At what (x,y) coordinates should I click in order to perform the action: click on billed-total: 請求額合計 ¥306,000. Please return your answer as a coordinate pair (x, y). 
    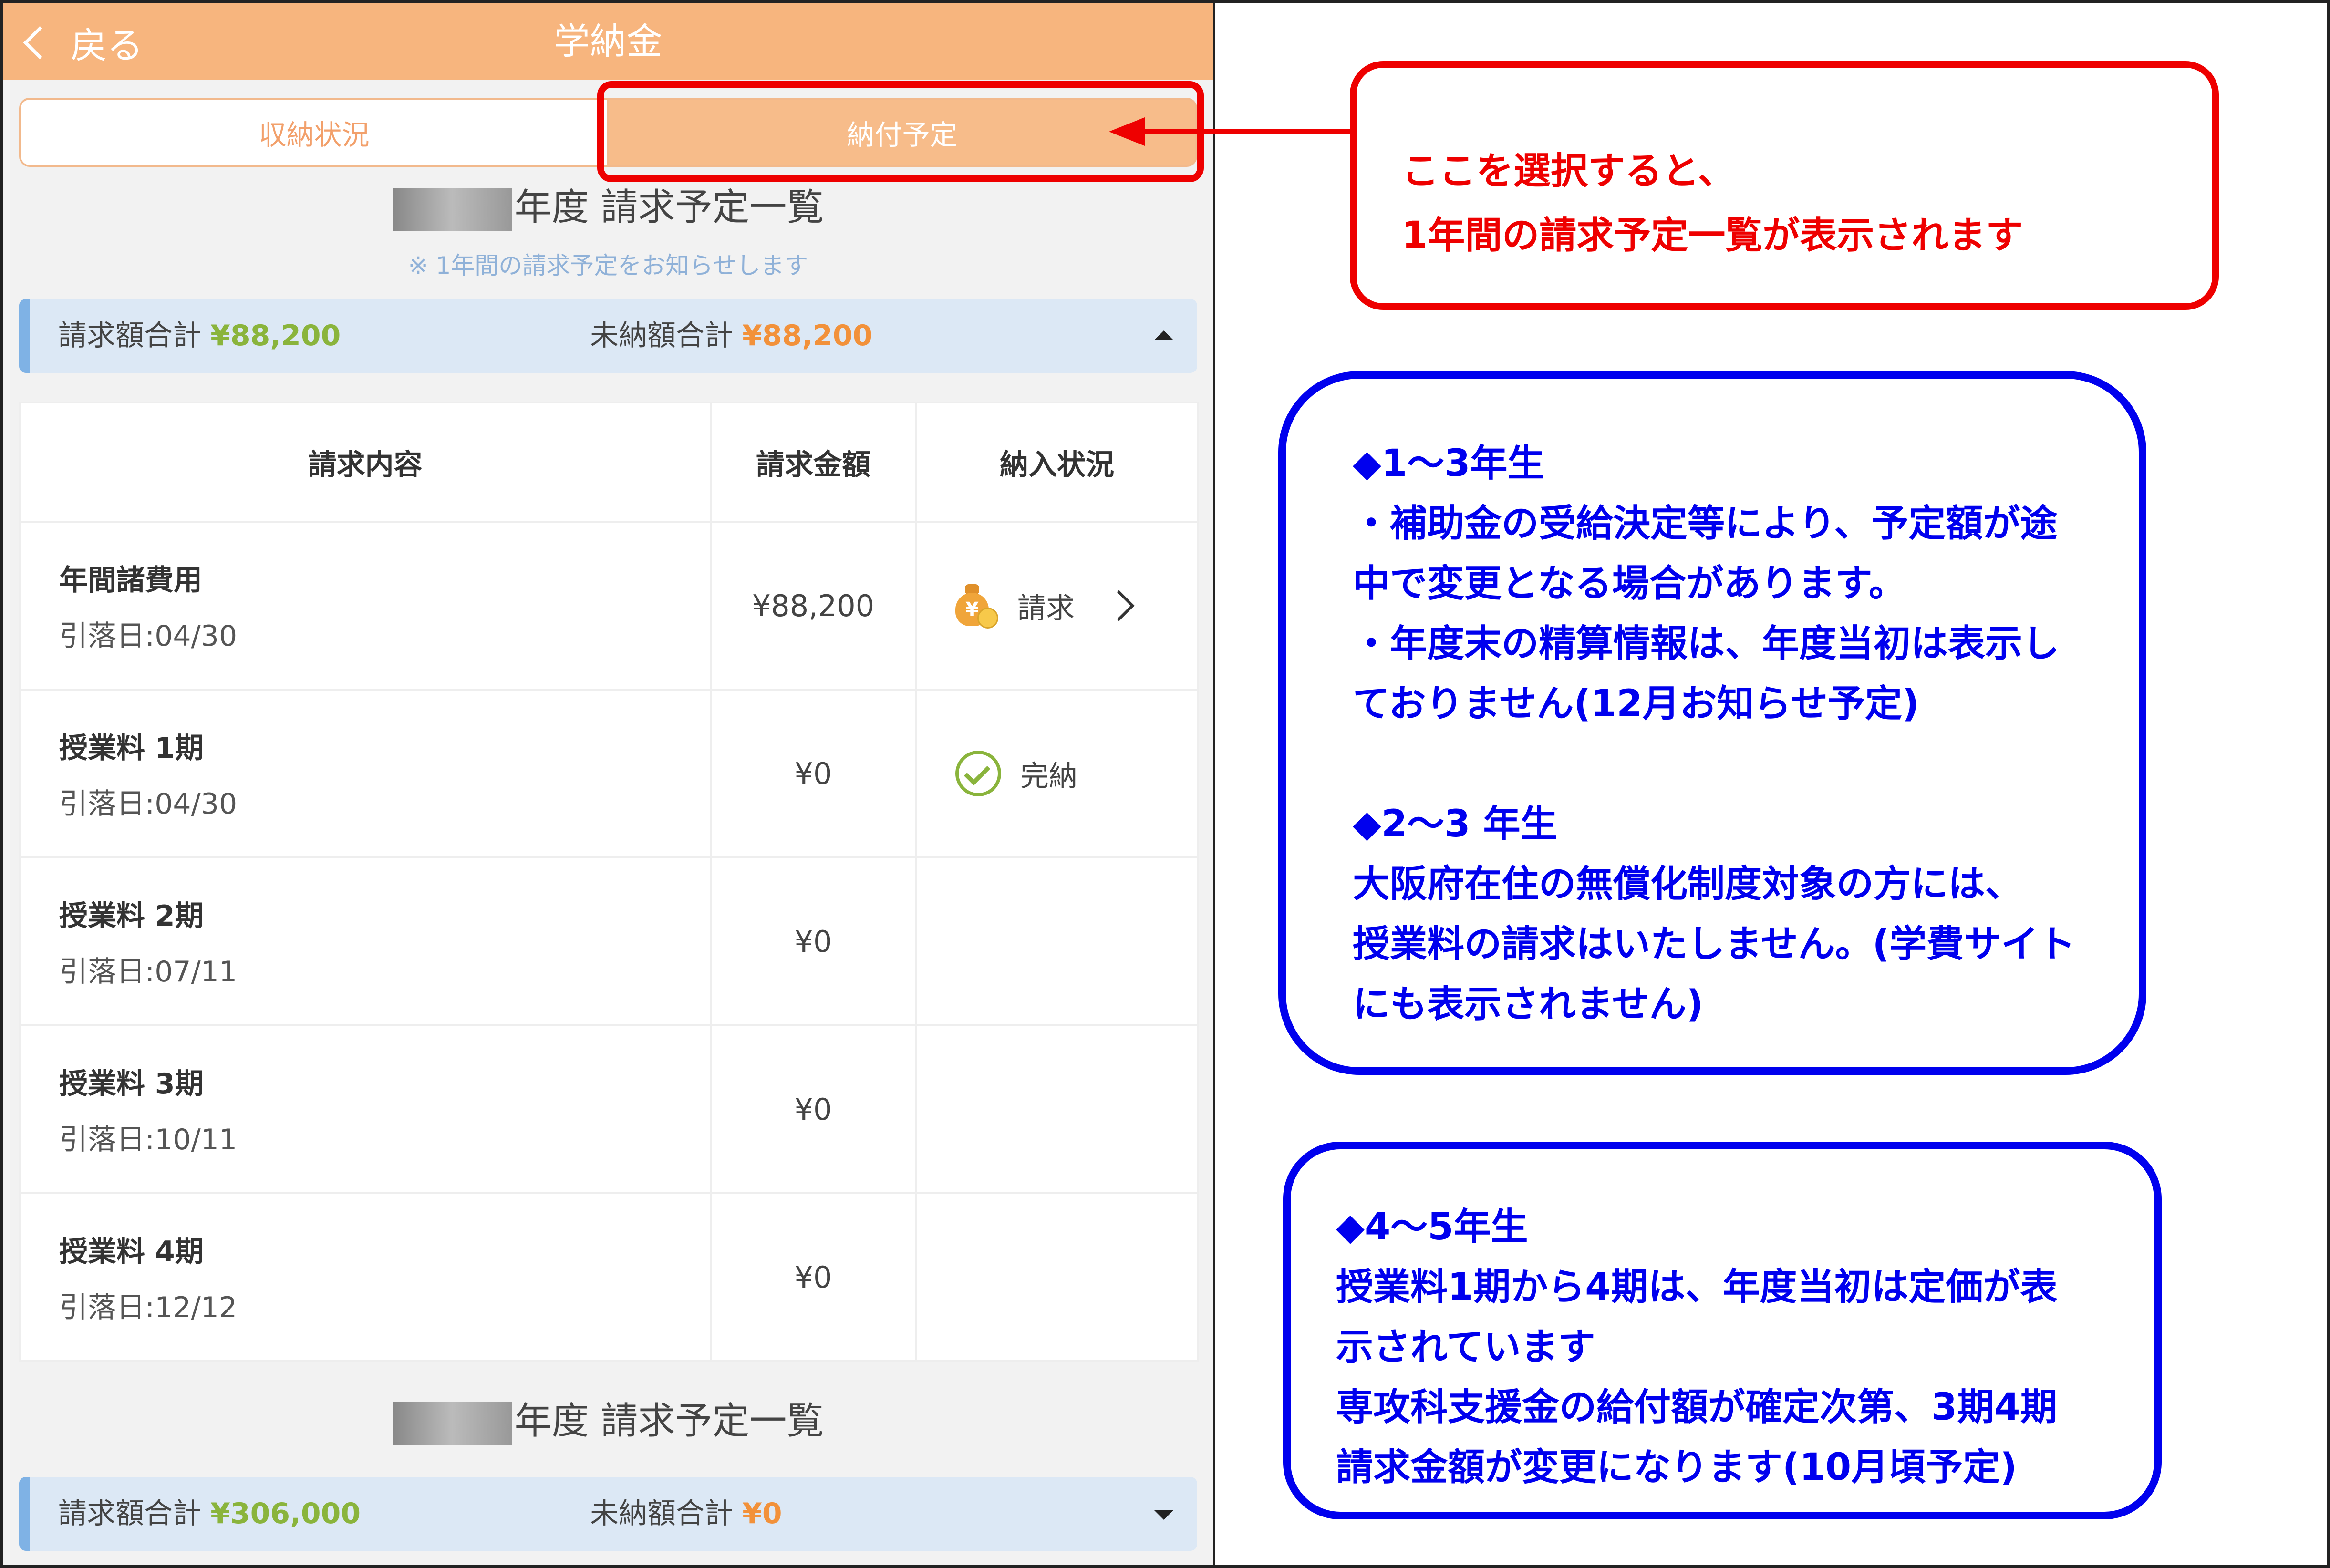
    Looking at the image, I should click on (209, 1513).